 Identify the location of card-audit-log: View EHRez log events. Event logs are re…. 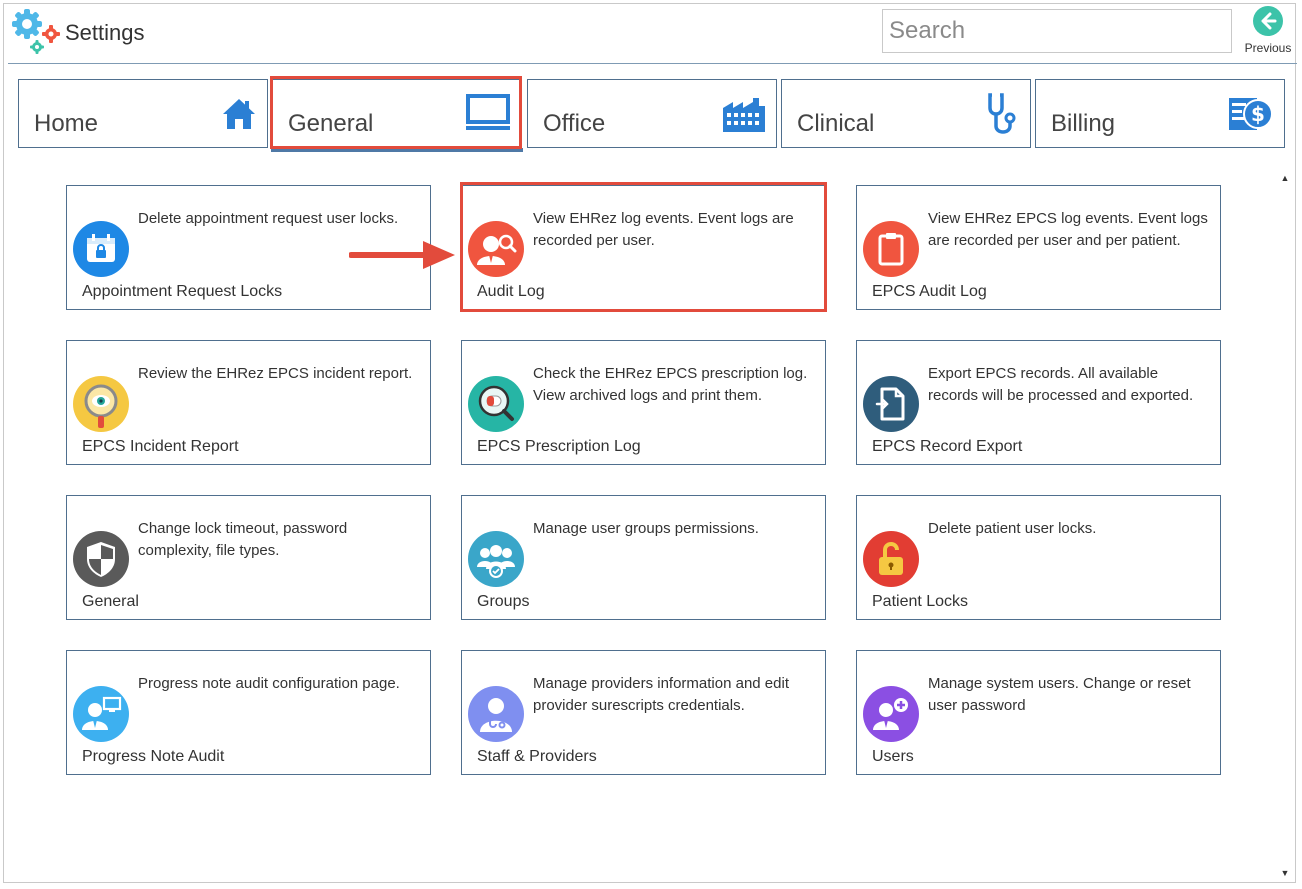
(643, 247).